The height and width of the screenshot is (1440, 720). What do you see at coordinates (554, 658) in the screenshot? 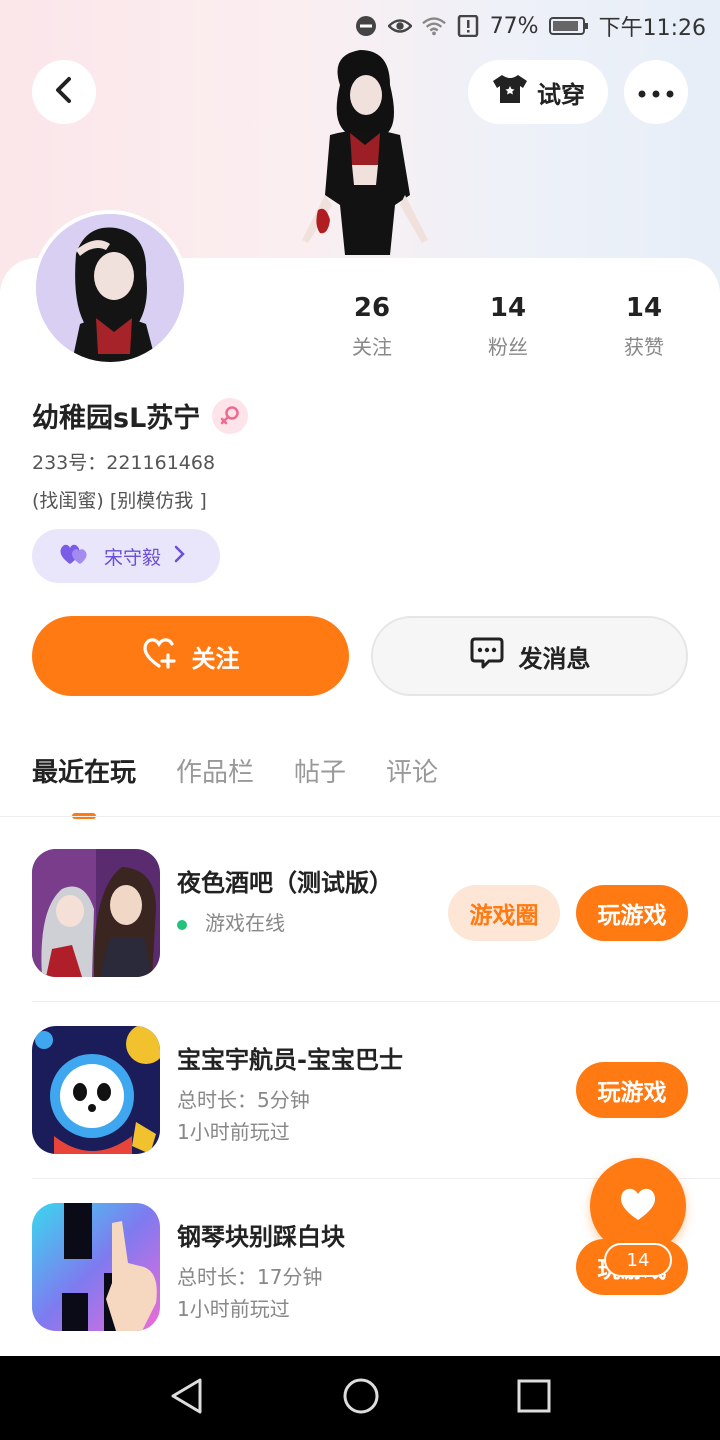
I see `message-label: 发消息` at bounding box center [554, 658].